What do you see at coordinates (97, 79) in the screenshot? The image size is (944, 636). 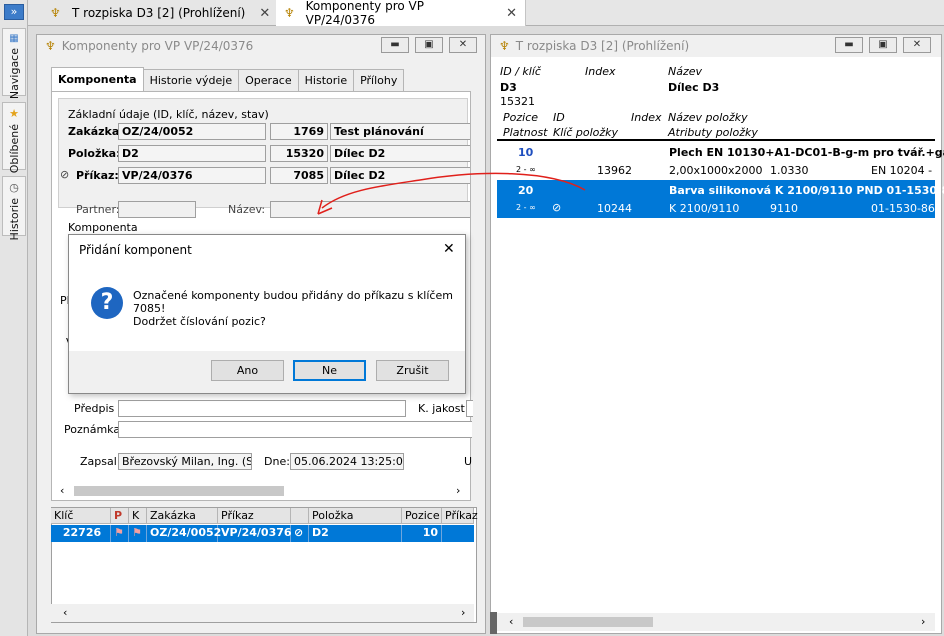 I see `tab-komponenta: Komponenta` at bounding box center [97, 79].